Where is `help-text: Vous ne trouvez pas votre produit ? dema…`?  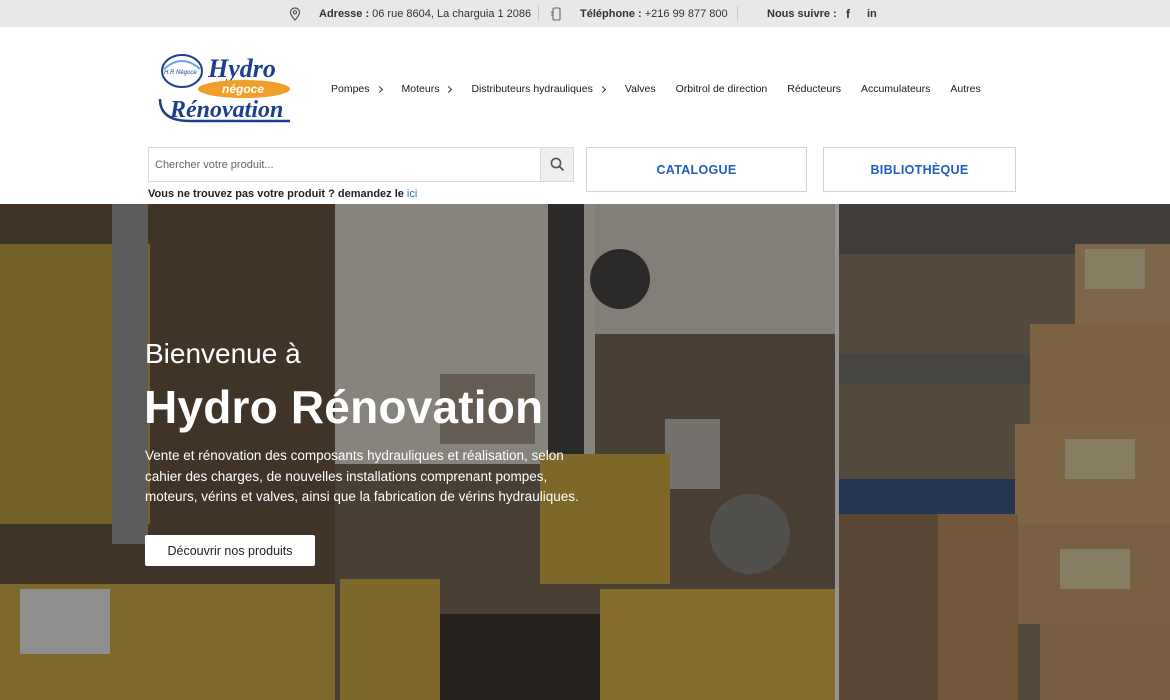 help-text: Vous ne trouvez pas votre produit ? dema… is located at coordinates (282, 194).